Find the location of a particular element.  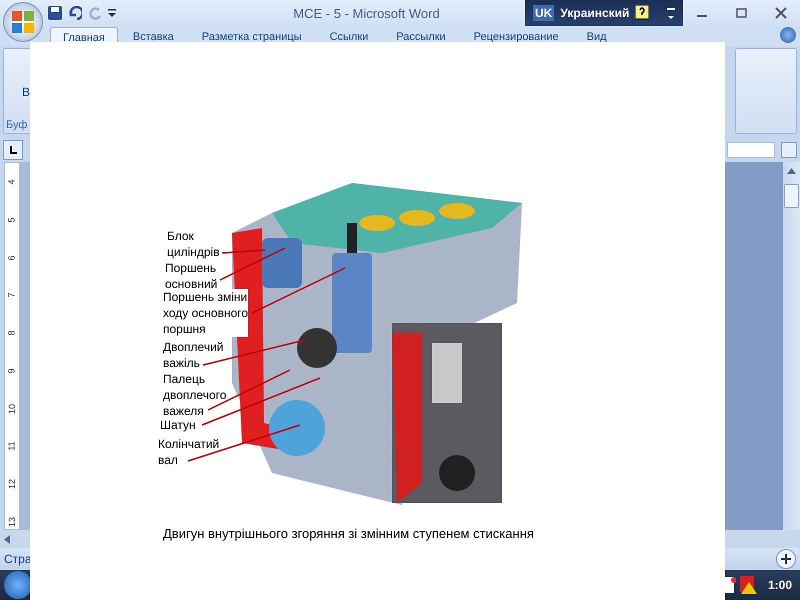

language-bar: UK Украинский is located at coordinates (604, 13).